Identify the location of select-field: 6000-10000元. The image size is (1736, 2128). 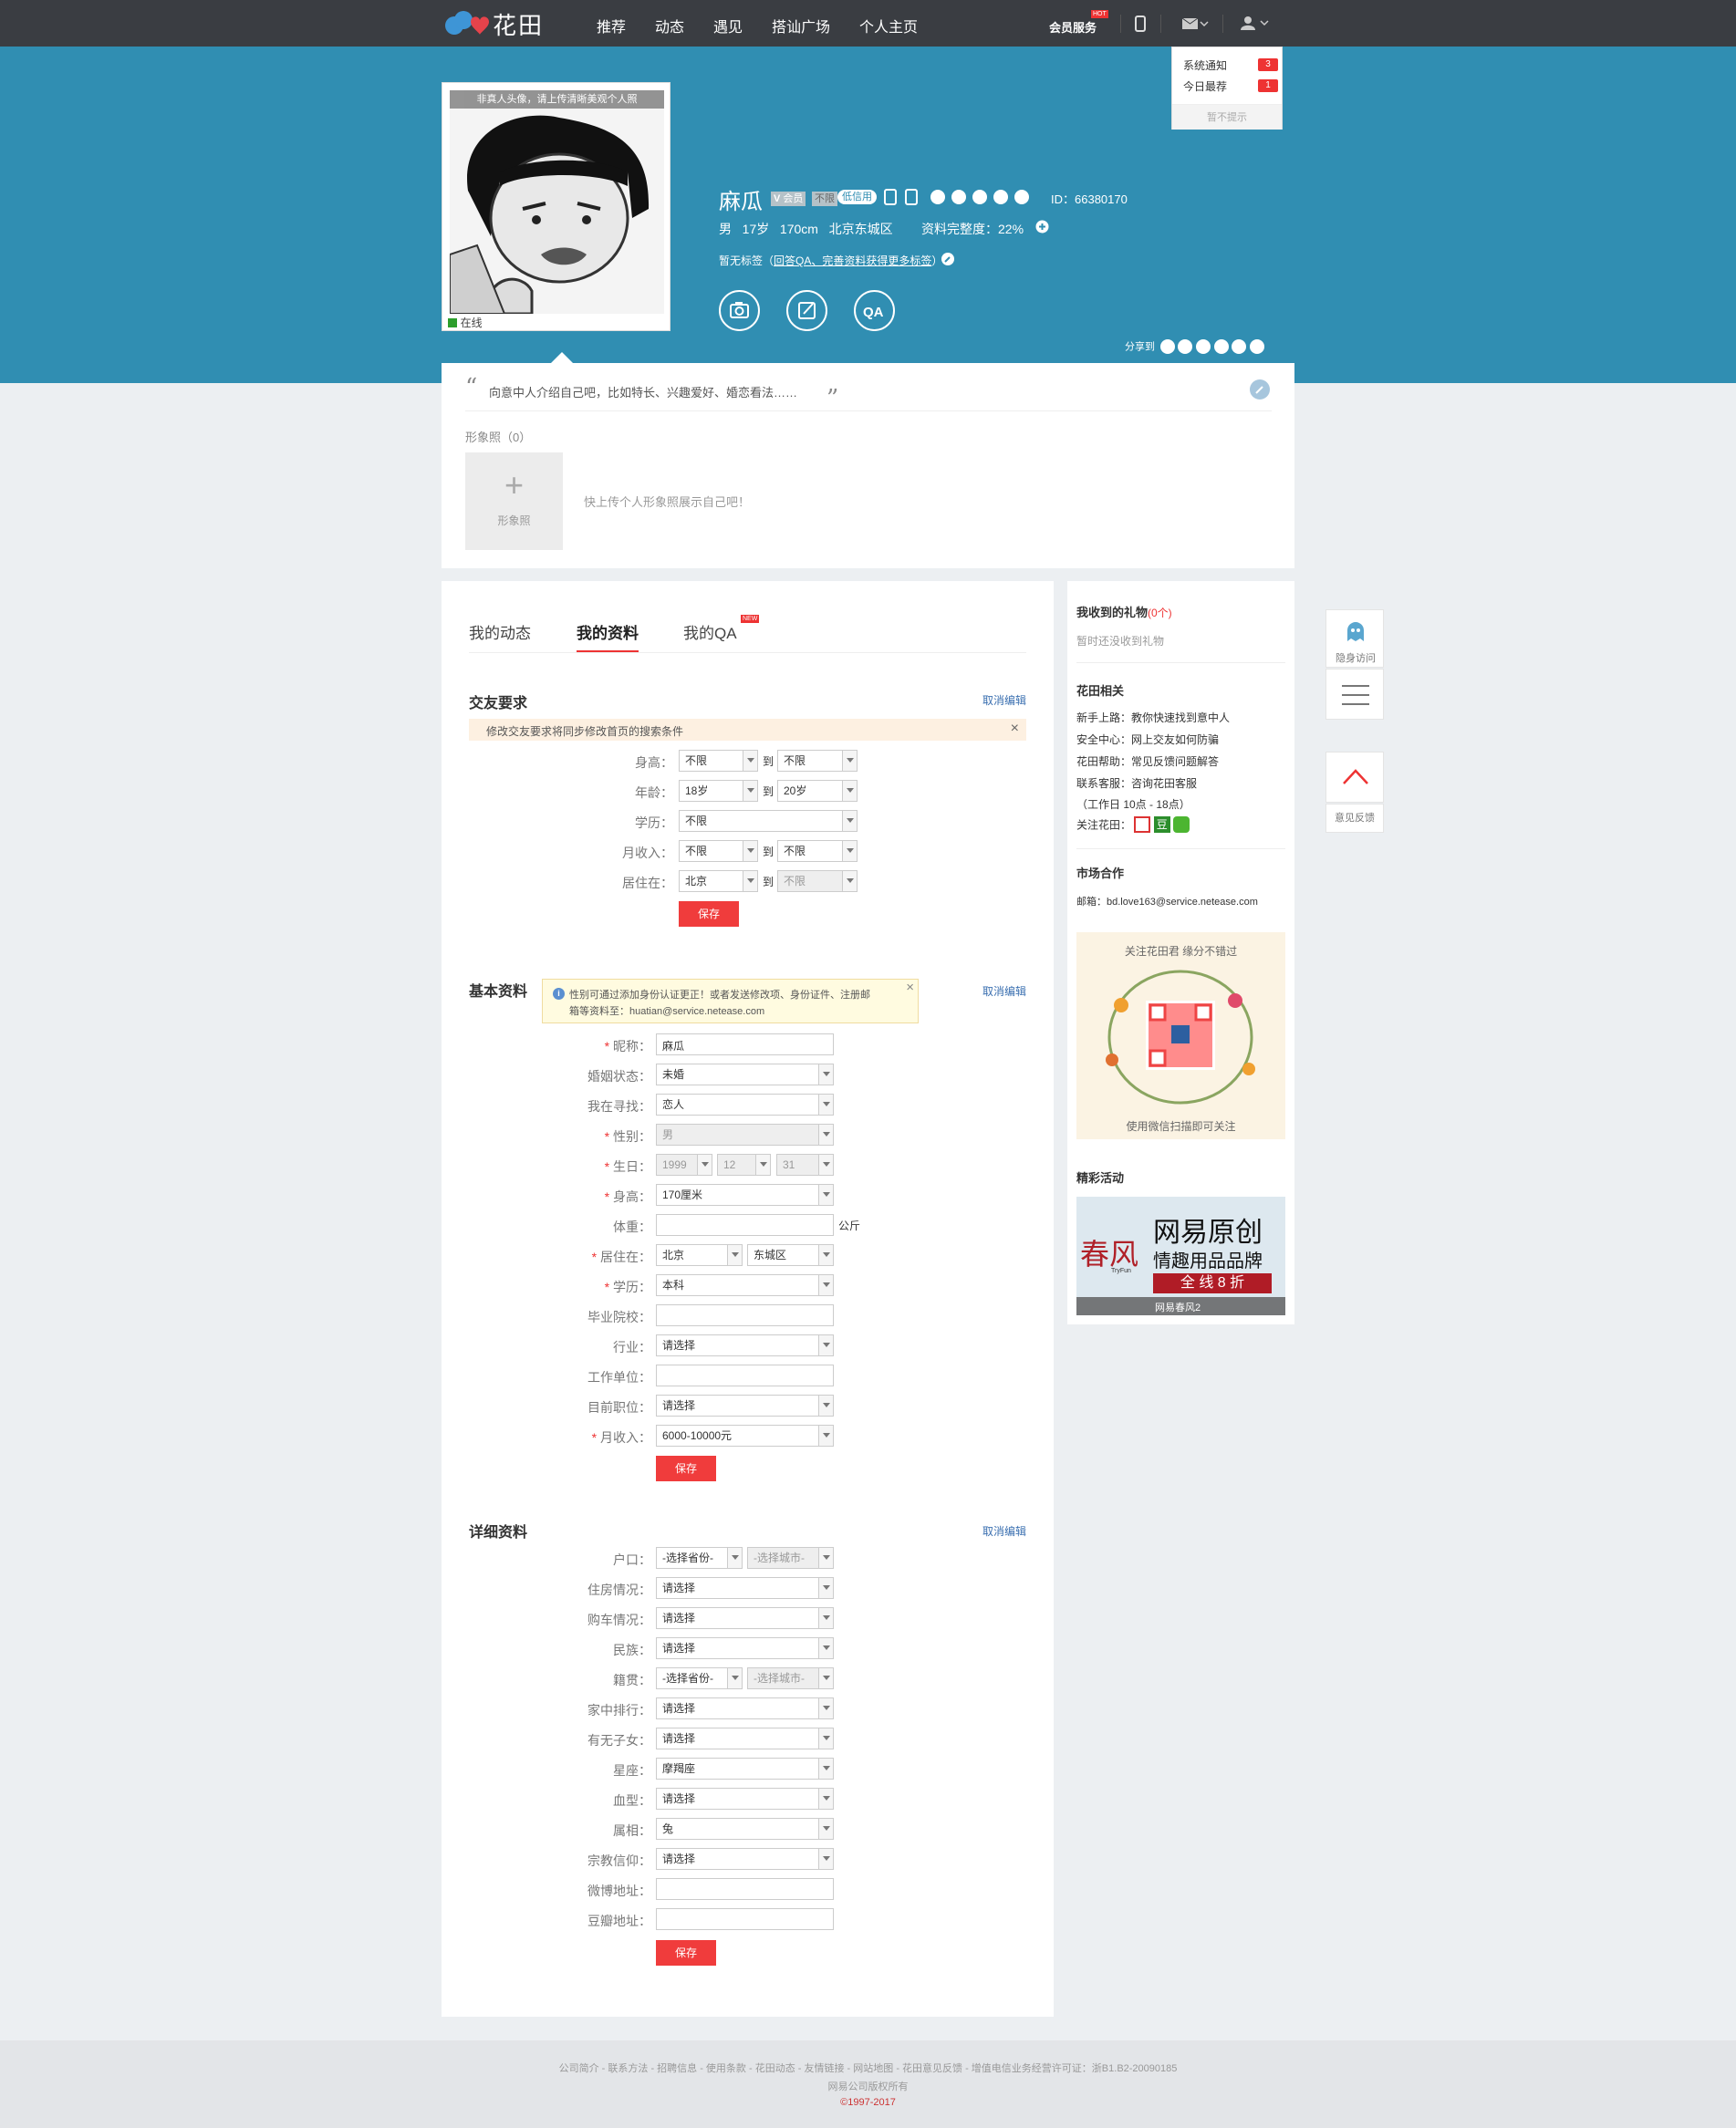
(745, 1436).